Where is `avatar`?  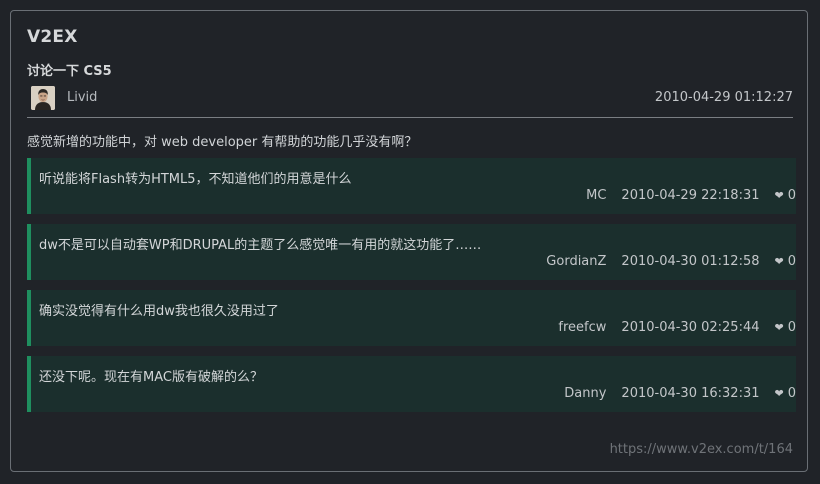 avatar is located at coordinates (43, 98).